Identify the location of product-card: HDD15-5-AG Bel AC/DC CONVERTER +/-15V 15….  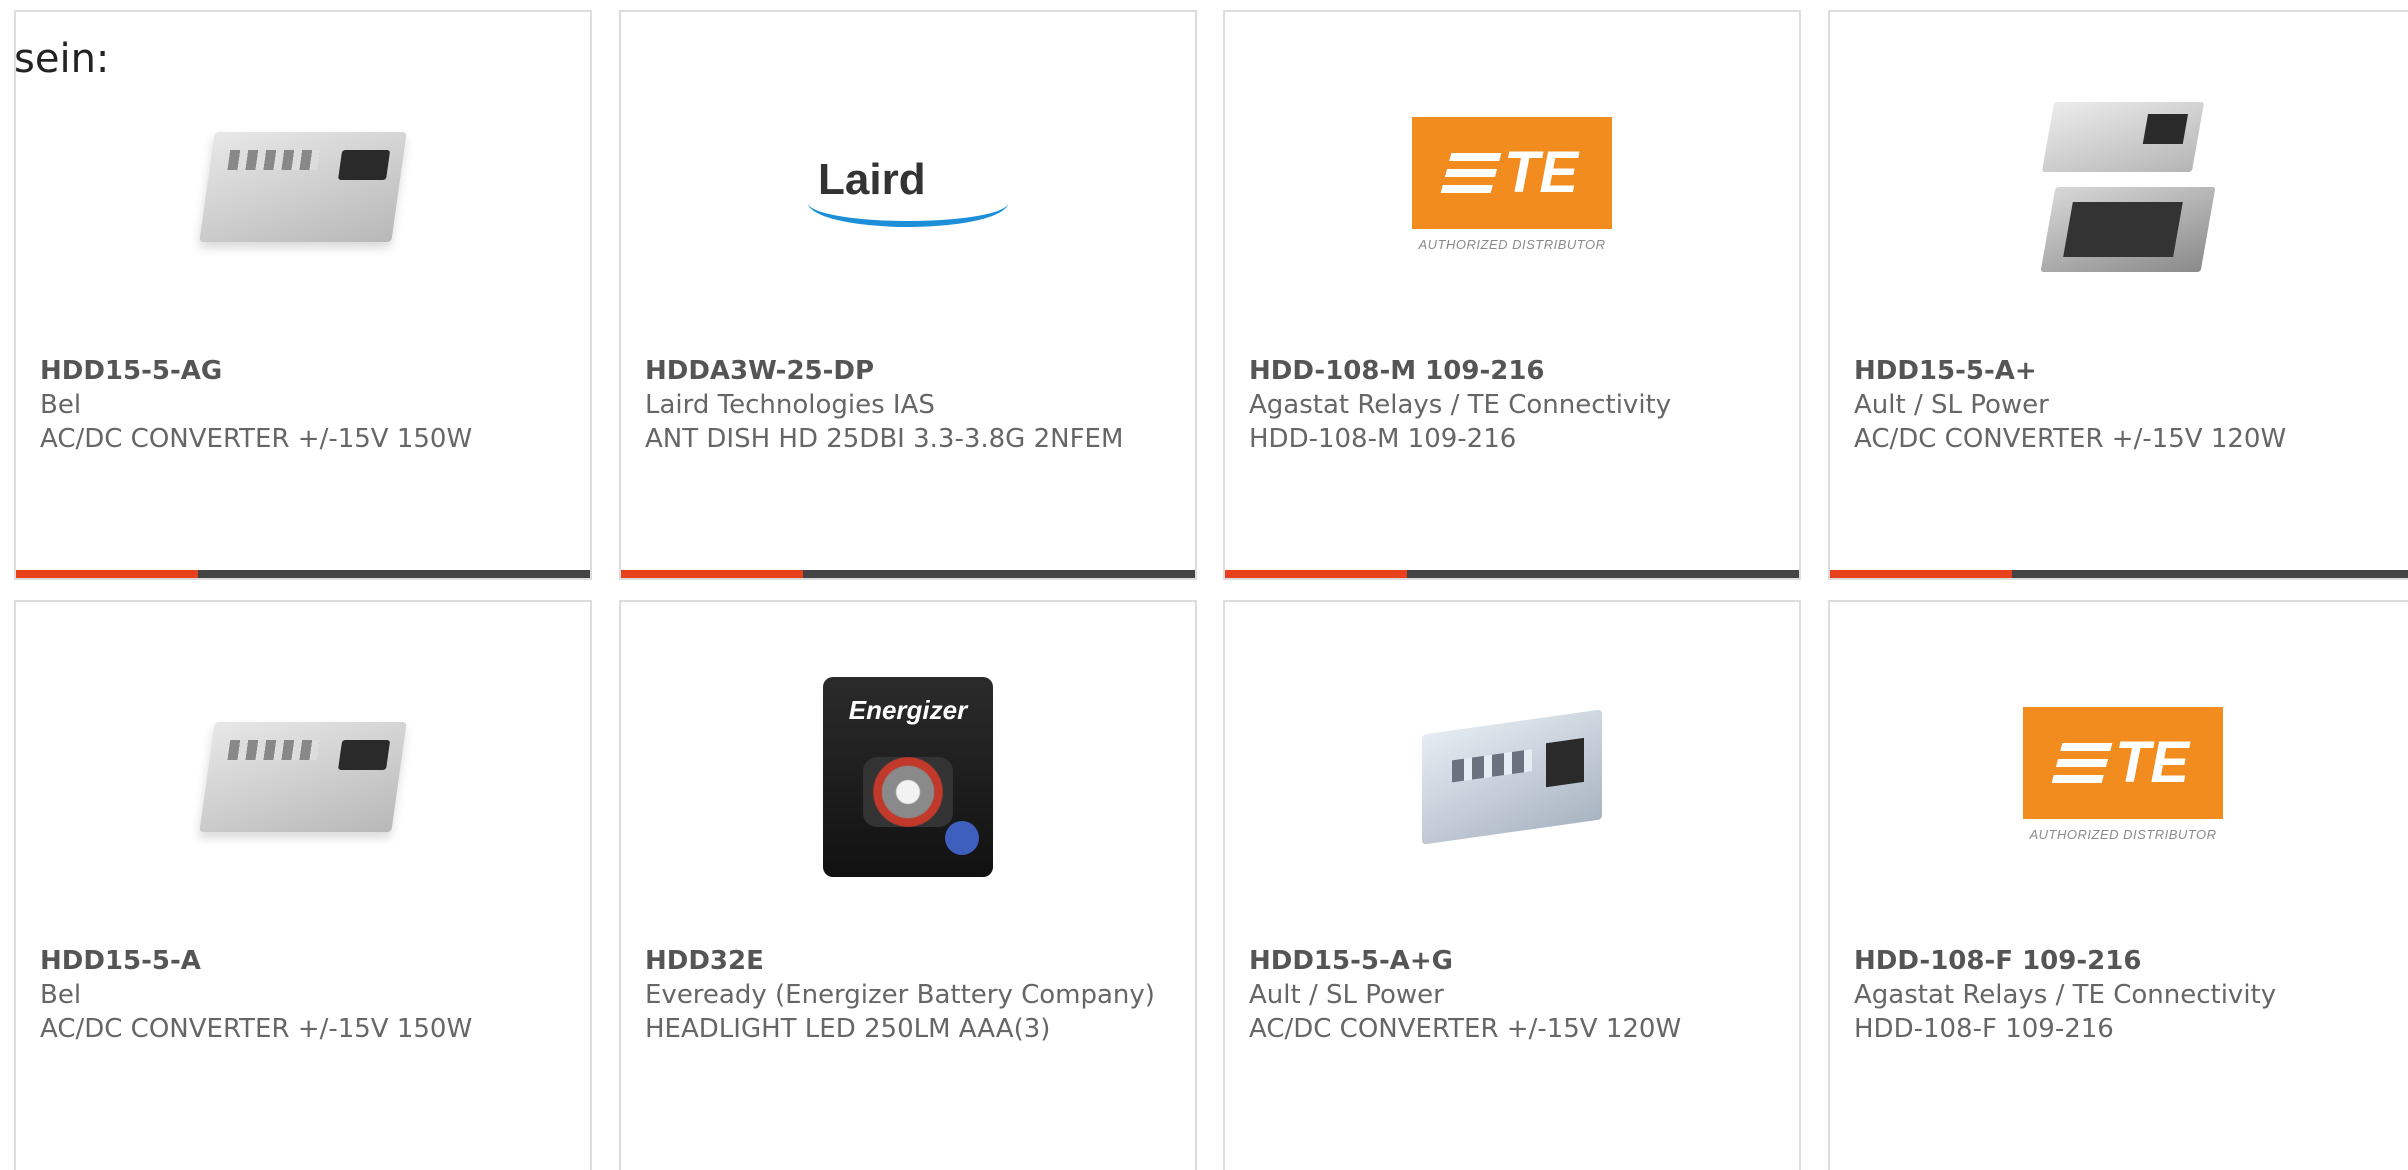
(303, 295).